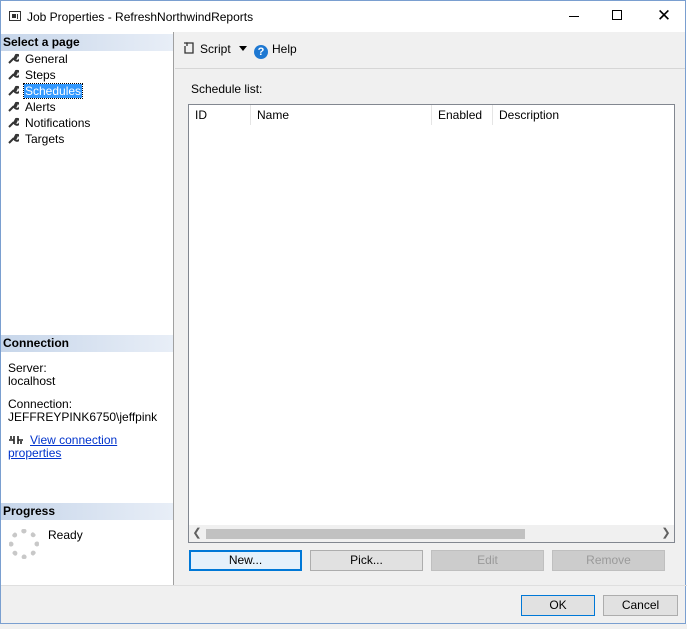  I want to click on ok-button: OK, so click(558, 605).